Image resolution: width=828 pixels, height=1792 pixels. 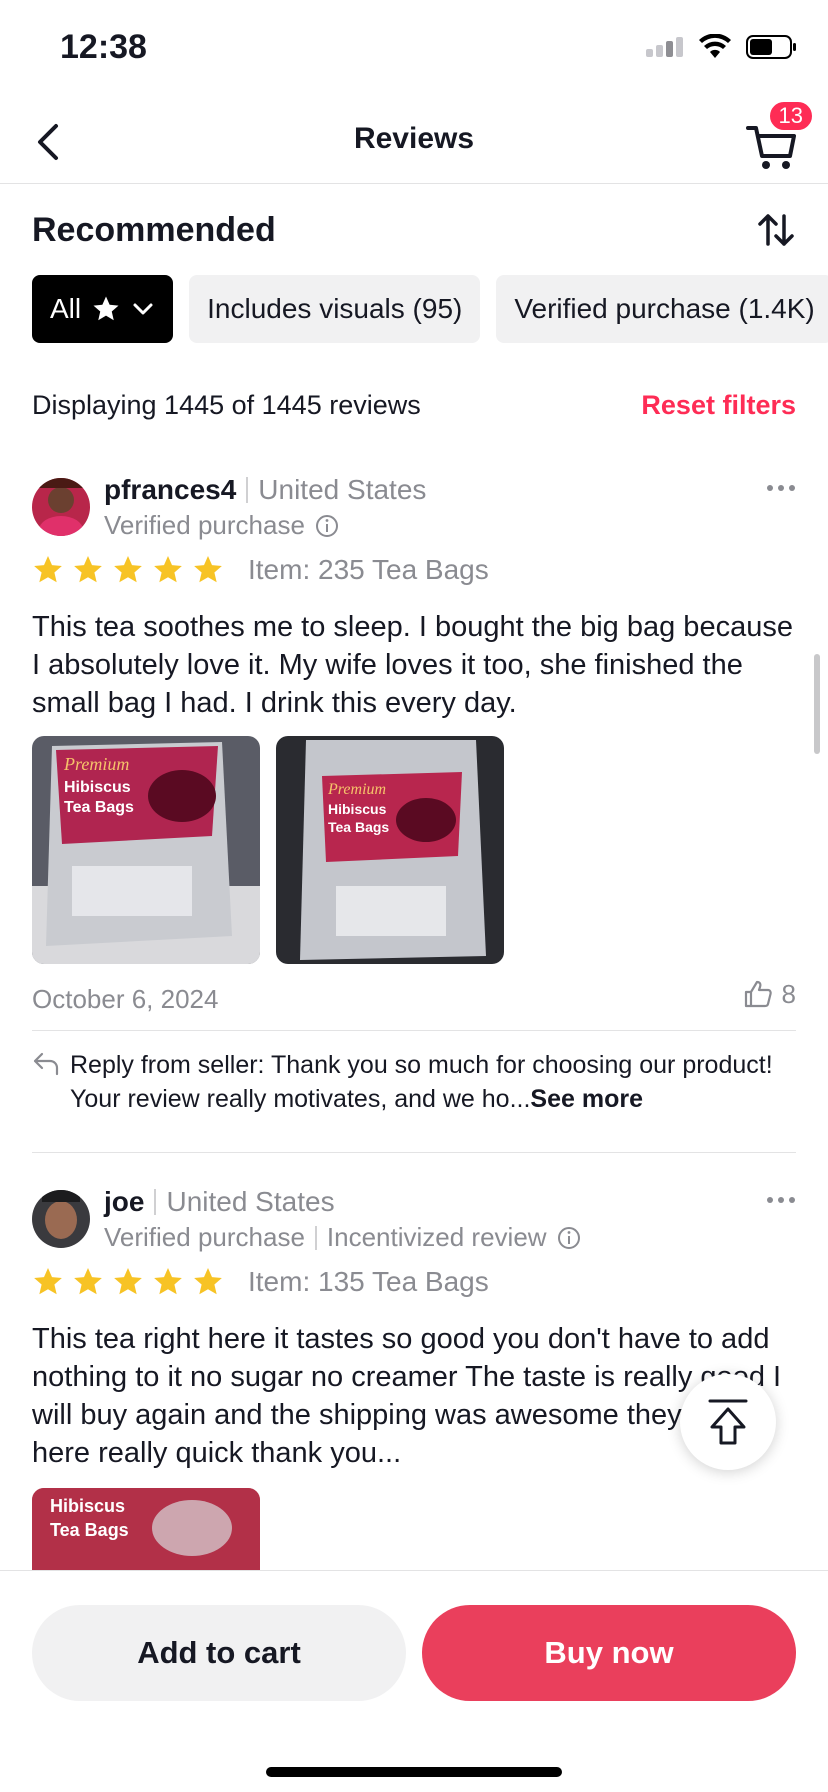 I want to click on review-count-text: Displaying 1445 of 1445 reviews, so click(x=226, y=405).